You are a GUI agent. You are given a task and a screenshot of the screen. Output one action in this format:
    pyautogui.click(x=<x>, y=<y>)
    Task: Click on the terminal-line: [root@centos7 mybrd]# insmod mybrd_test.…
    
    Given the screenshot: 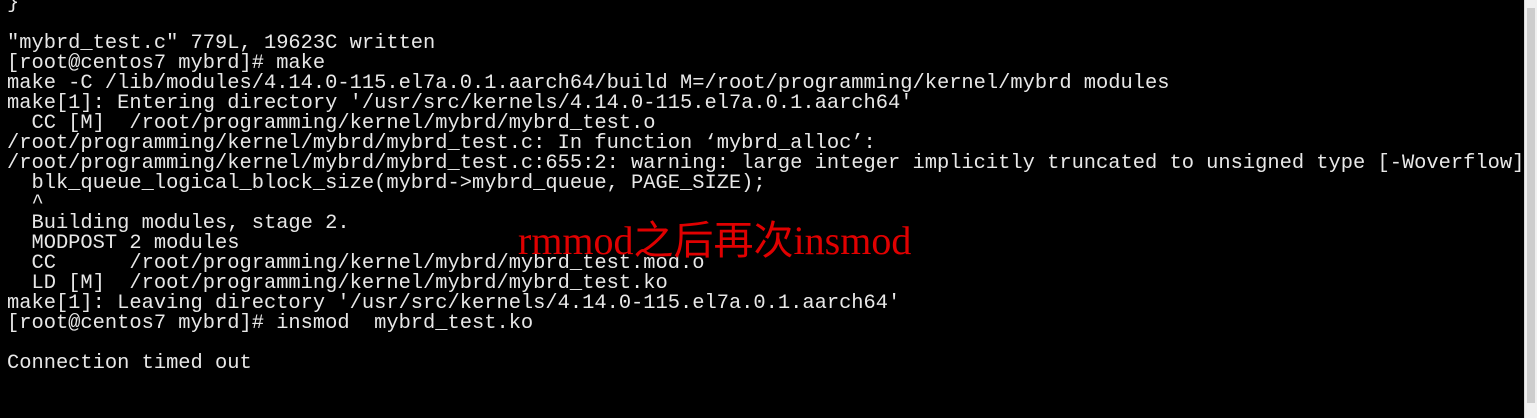 What is the action you would take?
    pyautogui.click(x=270, y=323)
    